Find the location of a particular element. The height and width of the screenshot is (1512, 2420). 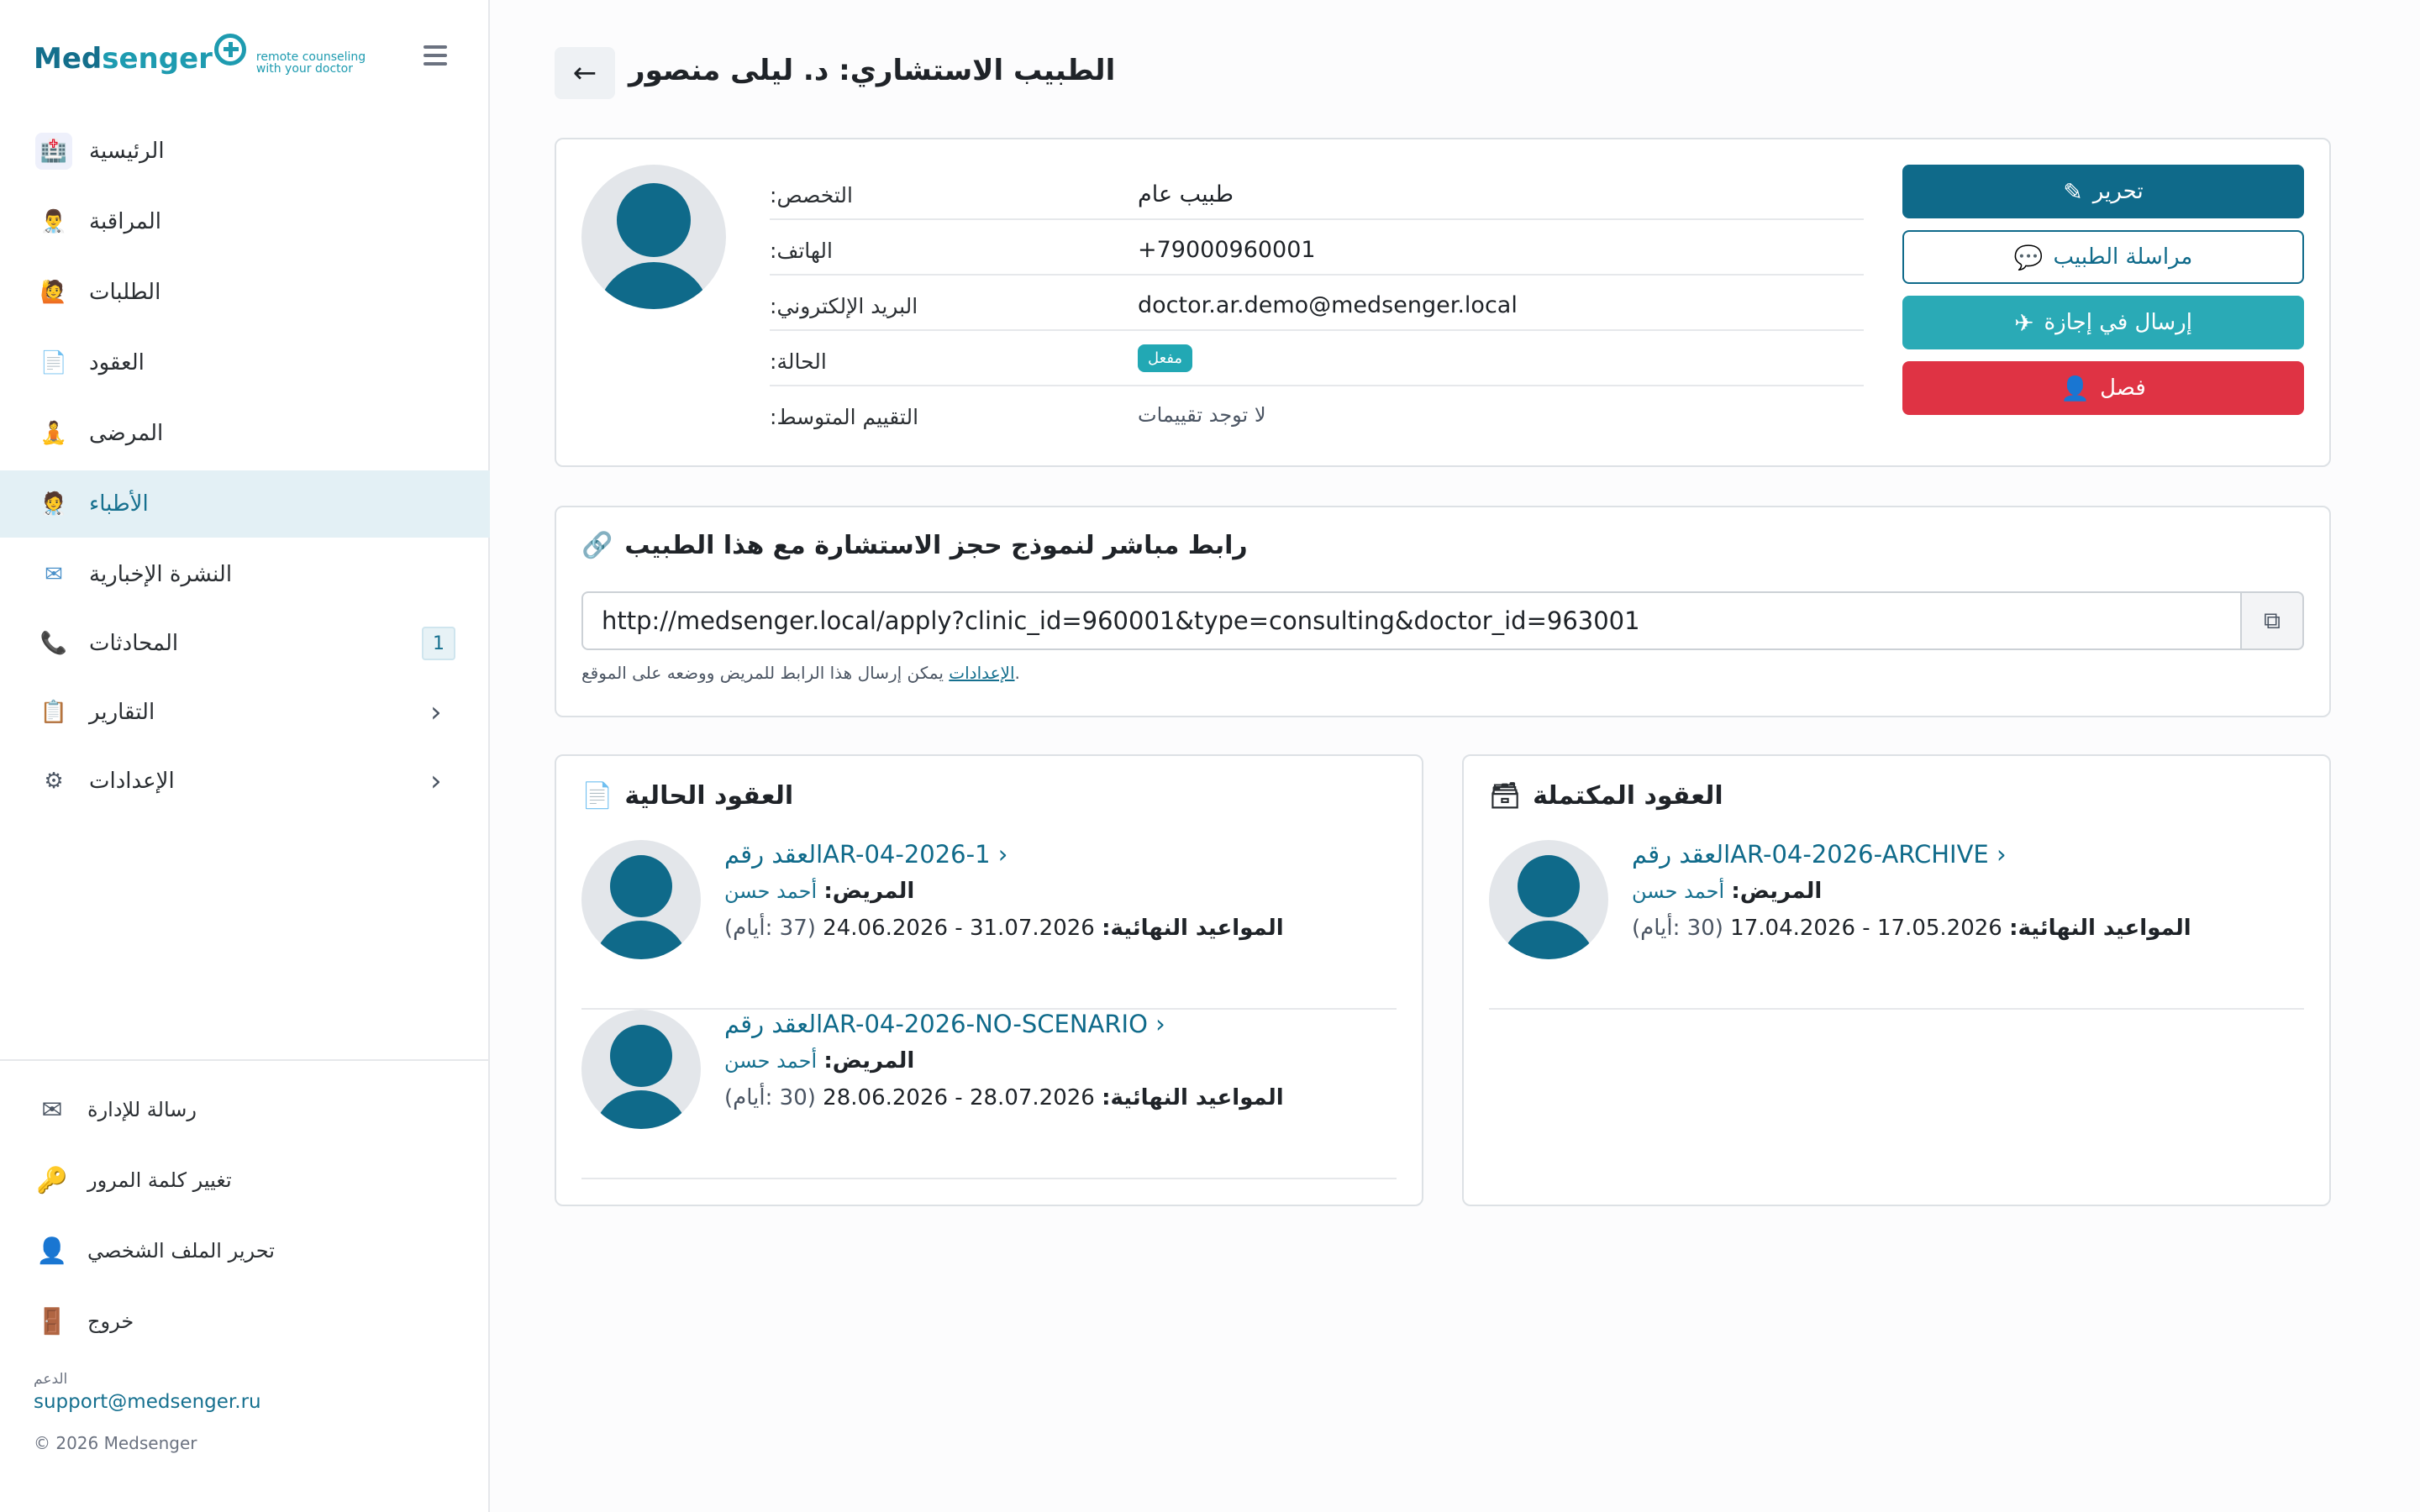

info-row-specialty: :التخصص طبيب عام is located at coordinates (1317, 192).